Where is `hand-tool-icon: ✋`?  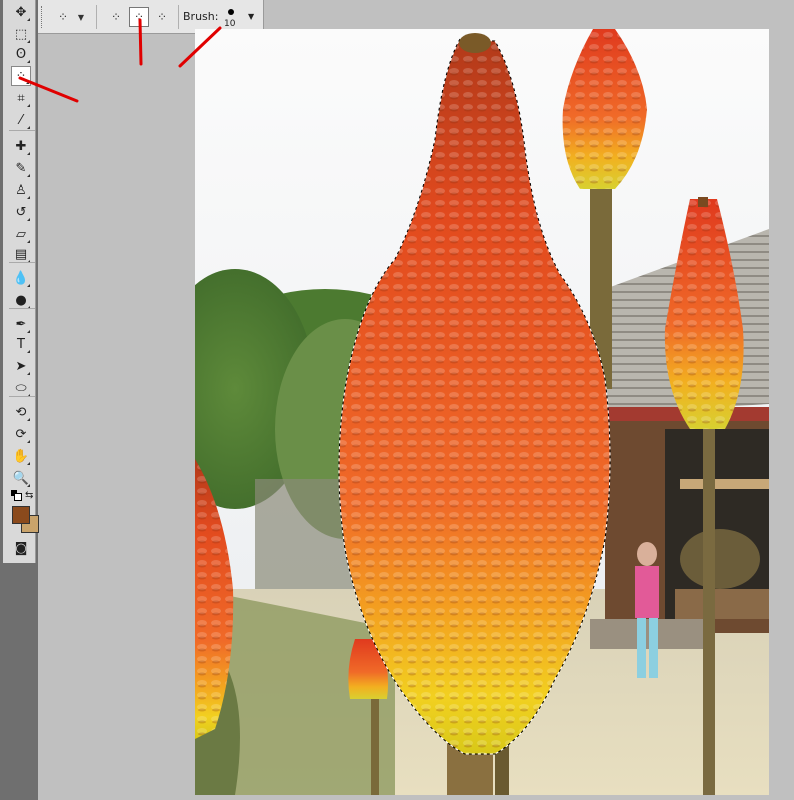 hand-tool-icon: ✋ is located at coordinates (21, 456).